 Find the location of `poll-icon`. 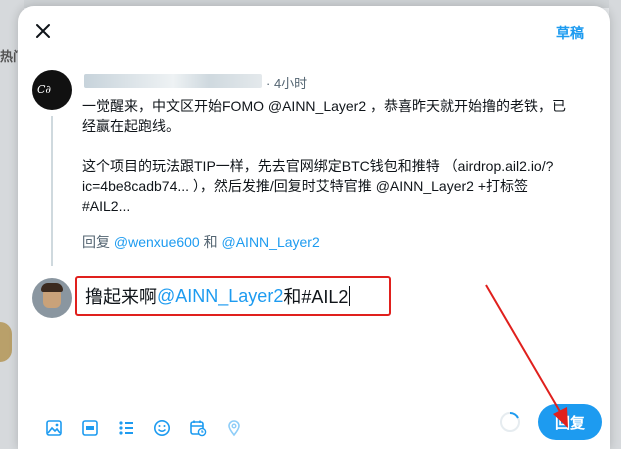

poll-icon is located at coordinates (126, 428).